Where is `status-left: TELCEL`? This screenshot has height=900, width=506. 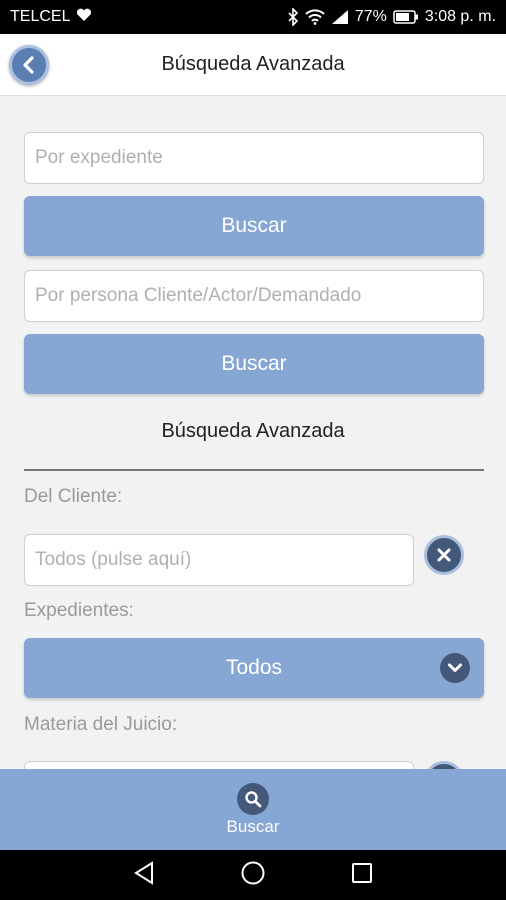 status-left: TELCEL is located at coordinates (51, 17).